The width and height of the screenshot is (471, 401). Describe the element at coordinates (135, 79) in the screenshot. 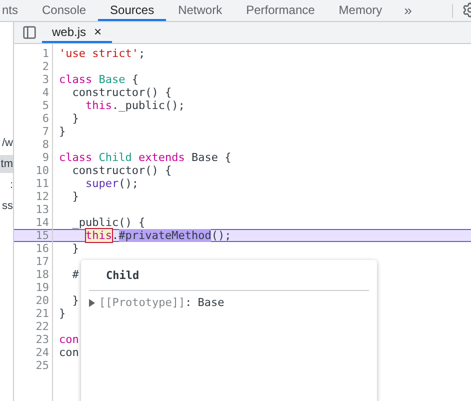

I see `code-token: {` at that location.